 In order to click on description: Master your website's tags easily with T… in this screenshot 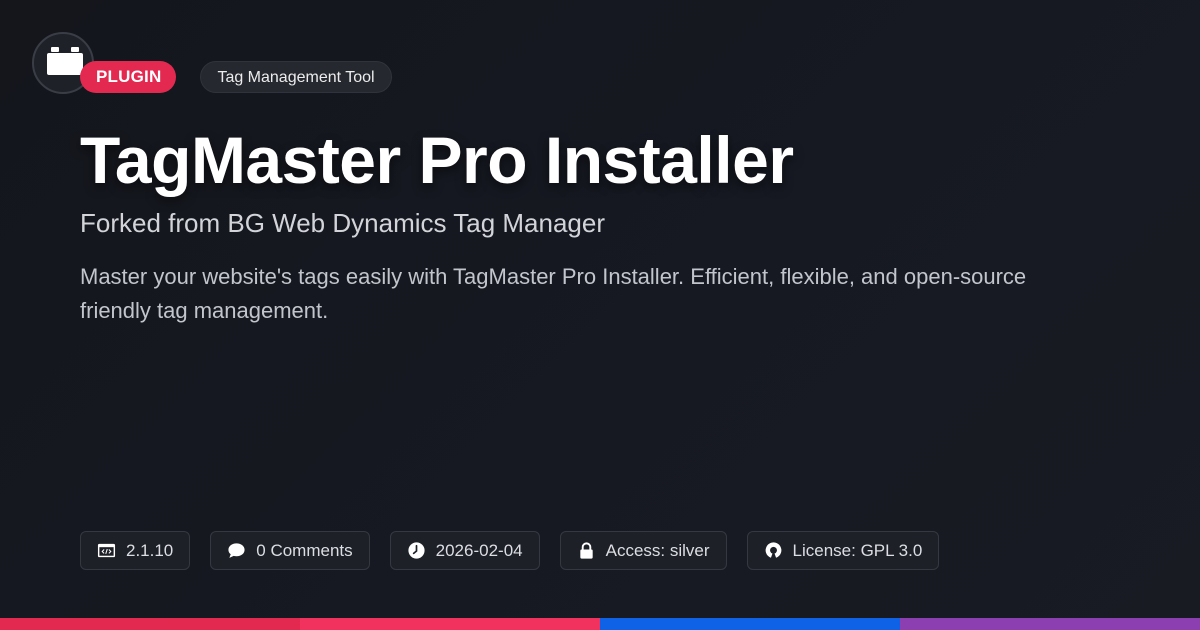, I will do `click(553, 293)`.